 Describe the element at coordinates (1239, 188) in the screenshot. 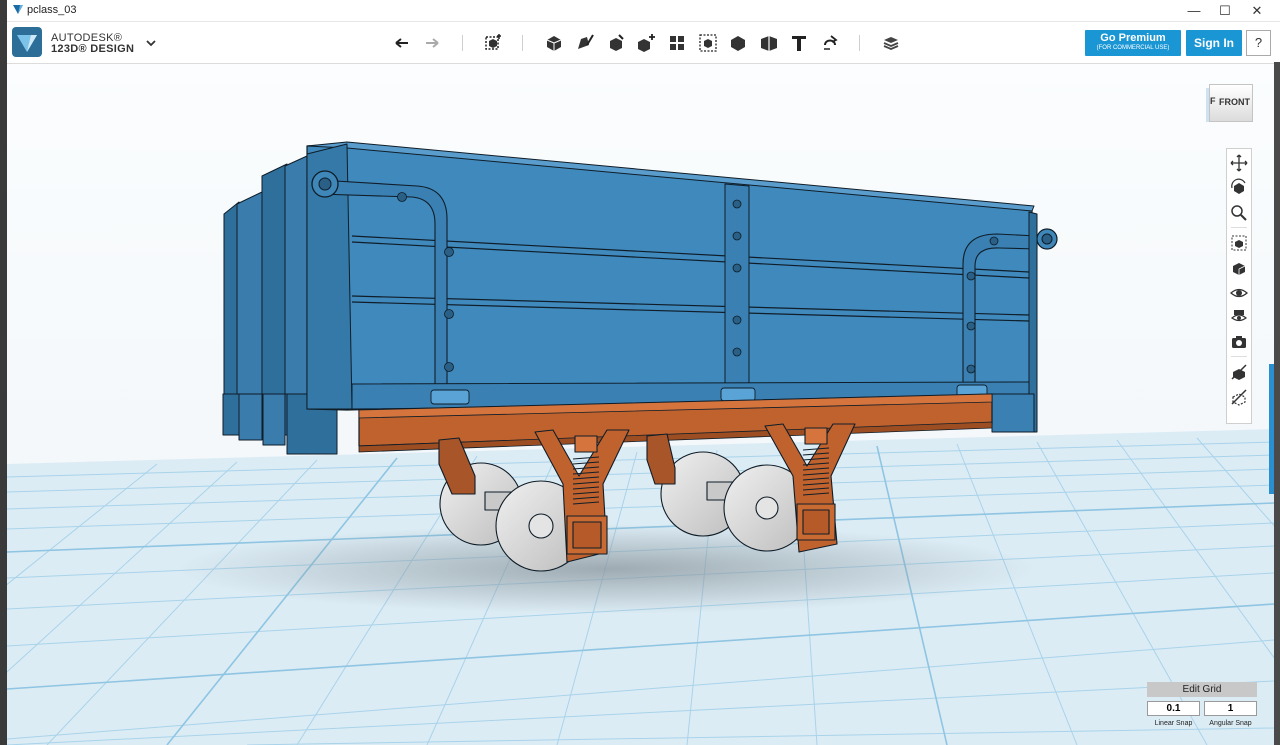

I see `orbit-icon` at that location.